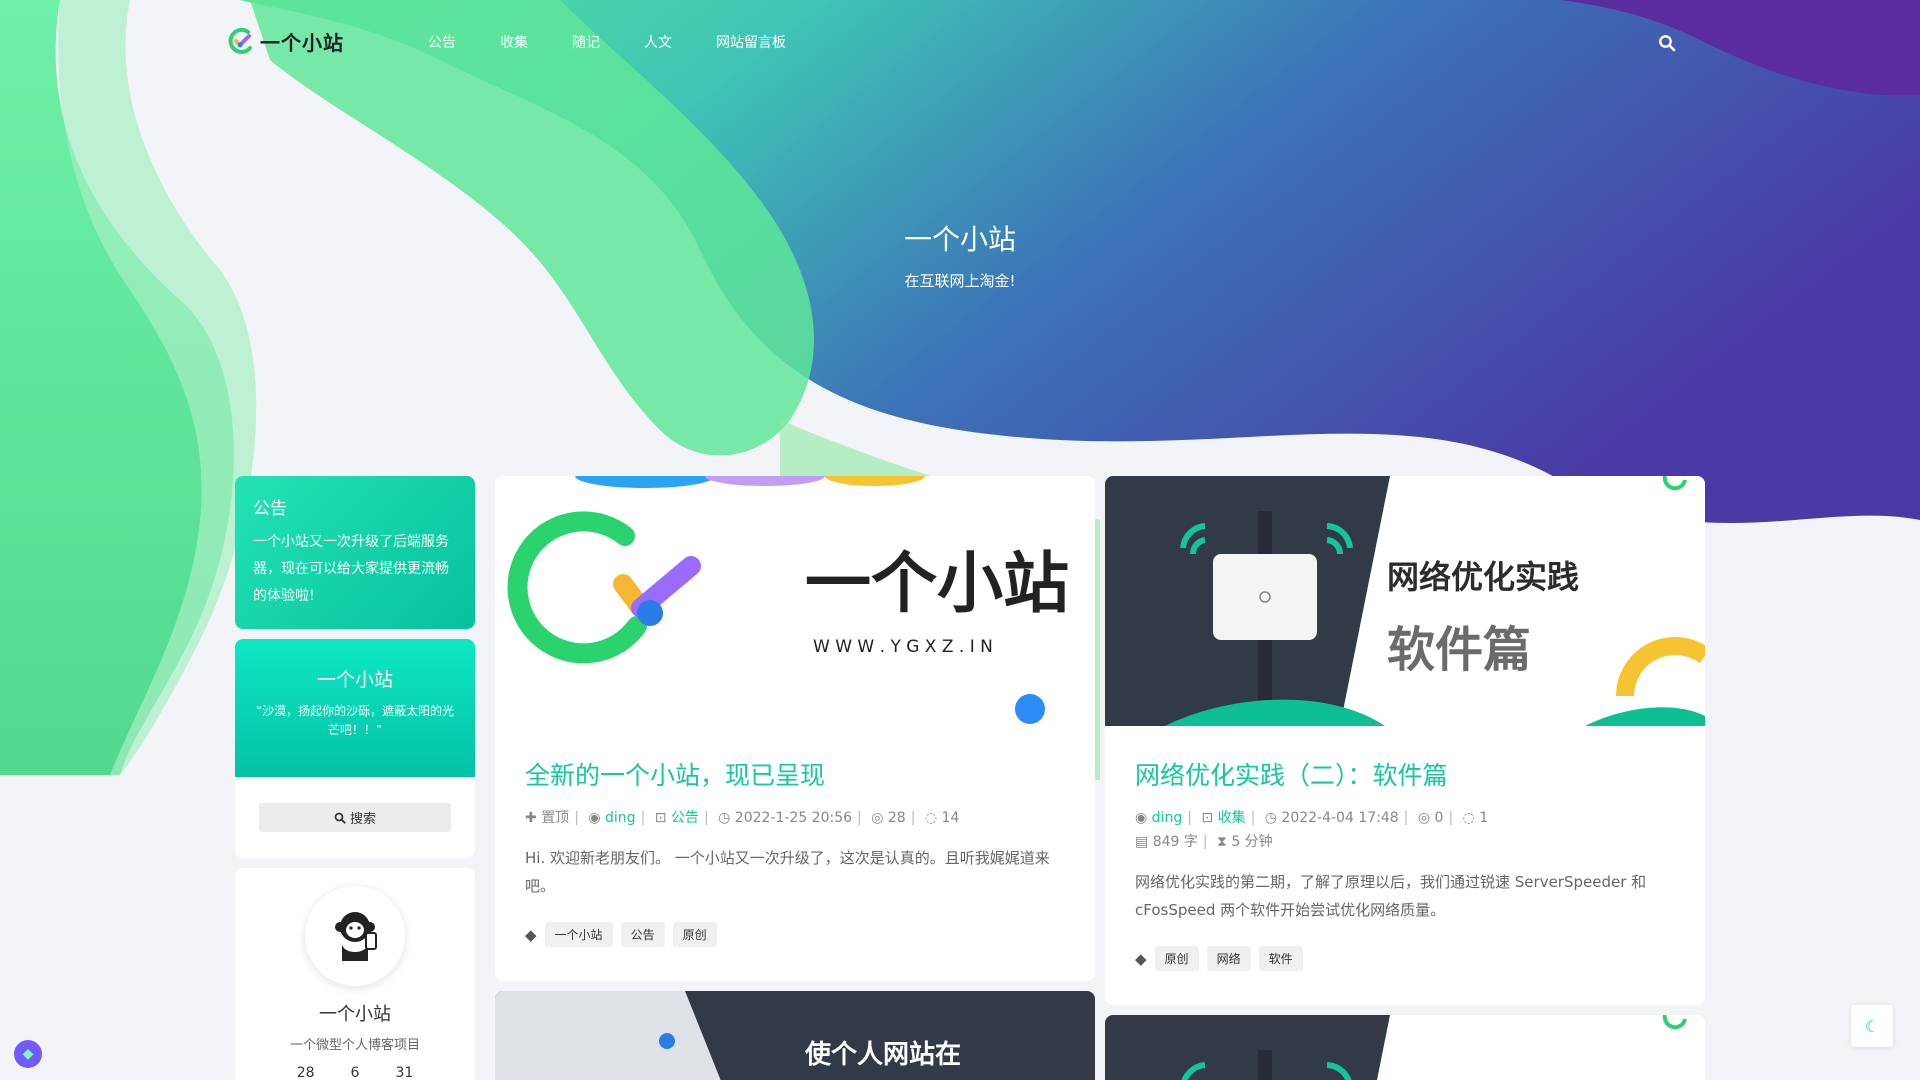 Image resolution: width=1920 pixels, height=1080 pixels. I want to click on logo-text: 一个小站, so click(302, 42).